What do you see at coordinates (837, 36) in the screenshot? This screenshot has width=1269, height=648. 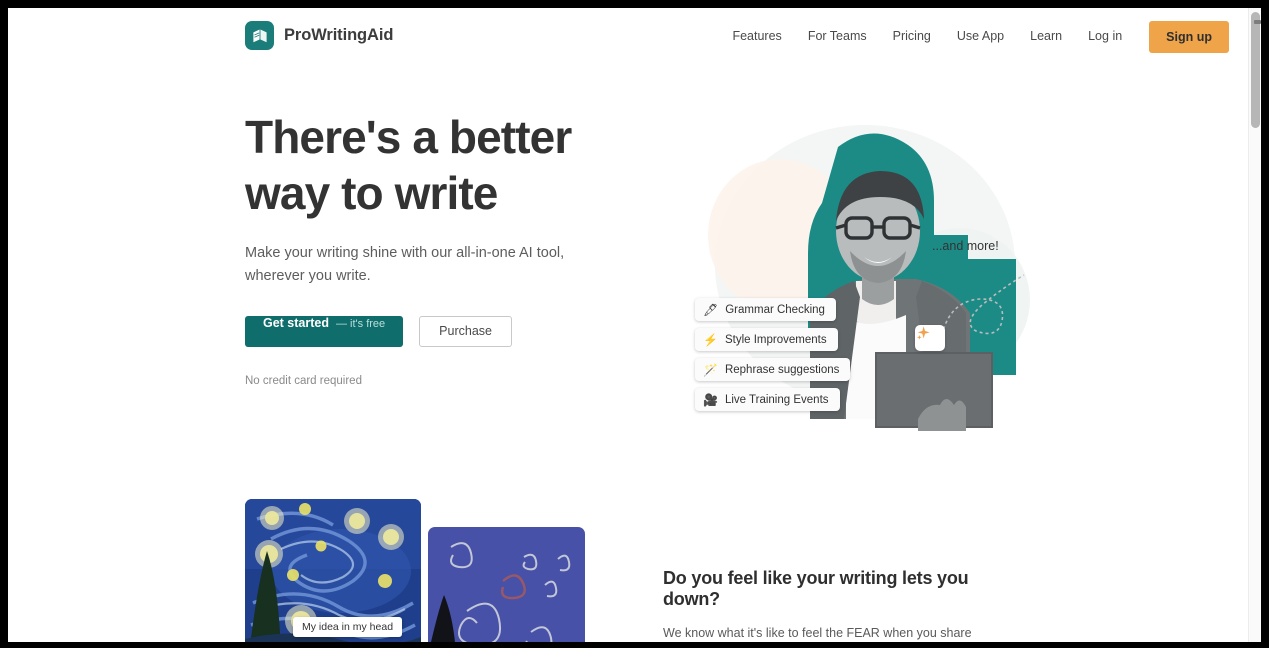 I see `nav-link-for-teams: For Teams` at bounding box center [837, 36].